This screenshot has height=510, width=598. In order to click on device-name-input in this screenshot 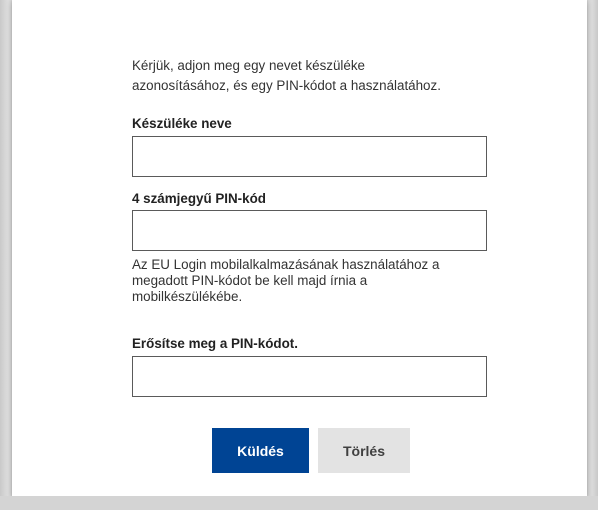, I will do `click(309, 156)`.